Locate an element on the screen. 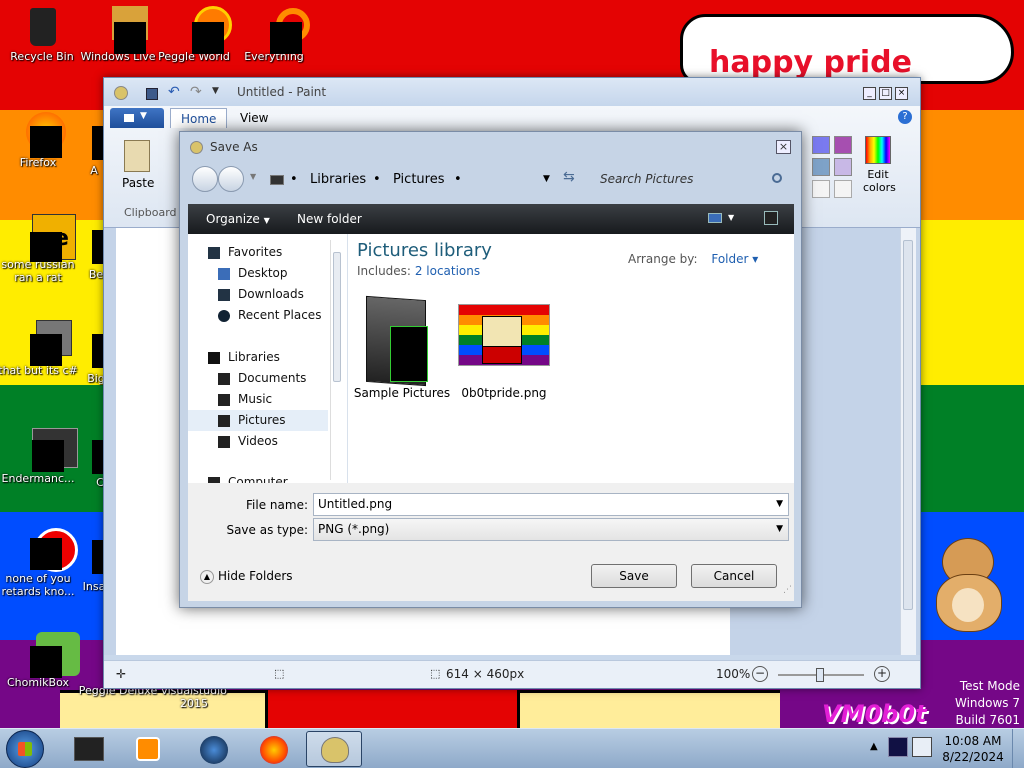 The width and height of the screenshot is (1024, 768). desktop-icon-recycle-bin: Recycle Bin is located at coordinates (42, 34).